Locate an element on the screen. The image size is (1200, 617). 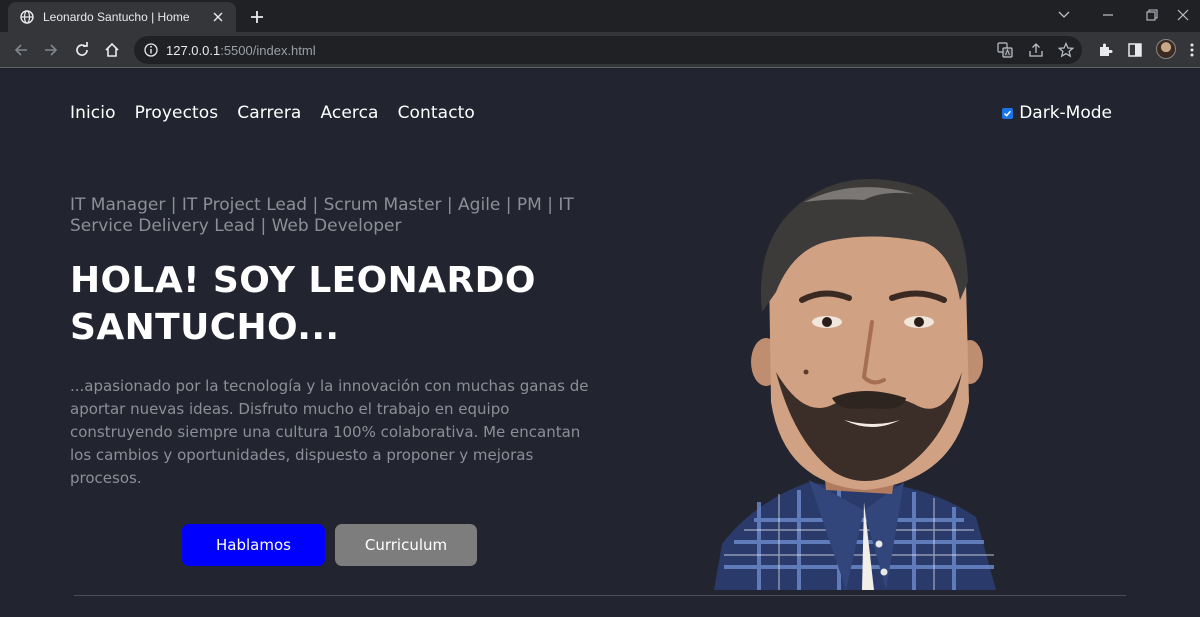
translate-icon is located at coordinates (1005, 50).